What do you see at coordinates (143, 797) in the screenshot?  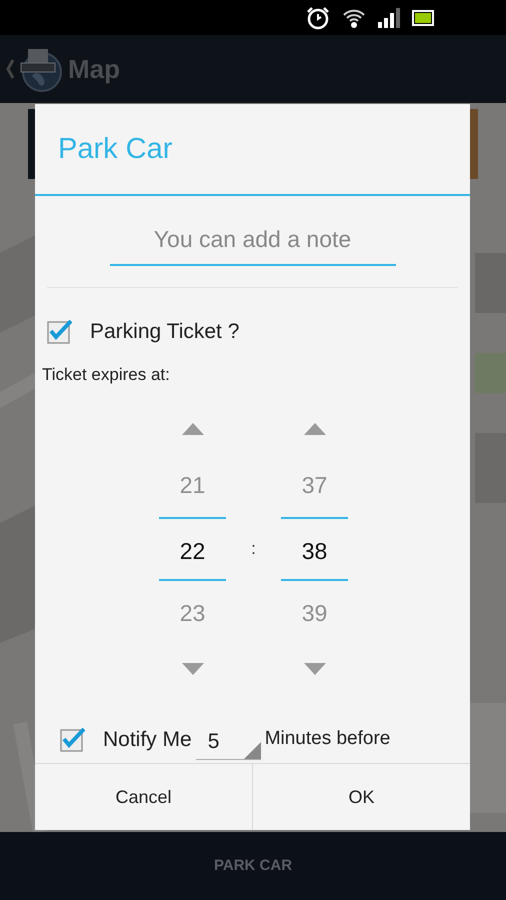 I see `dialog-button: Cancel` at bounding box center [143, 797].